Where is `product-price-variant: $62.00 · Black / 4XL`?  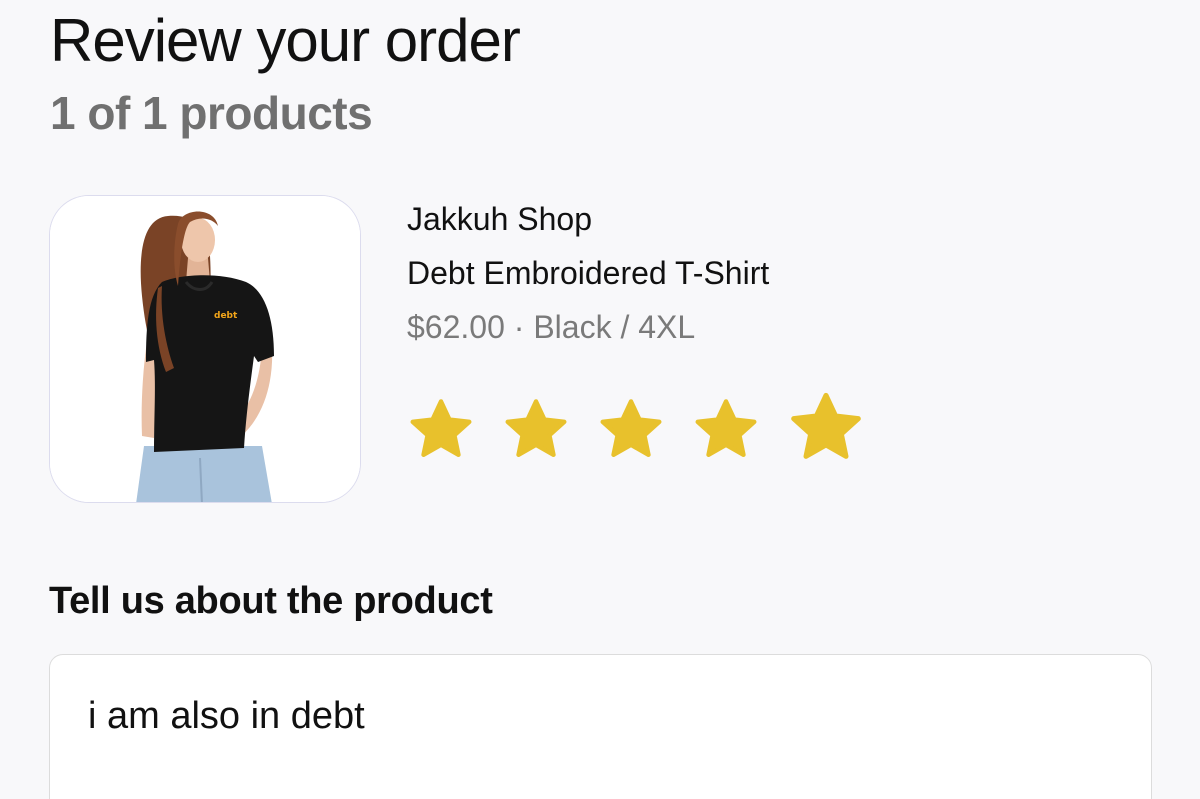
product-price-variant: $62.00 · Black / 4XL is located at coordinates (551, 327).